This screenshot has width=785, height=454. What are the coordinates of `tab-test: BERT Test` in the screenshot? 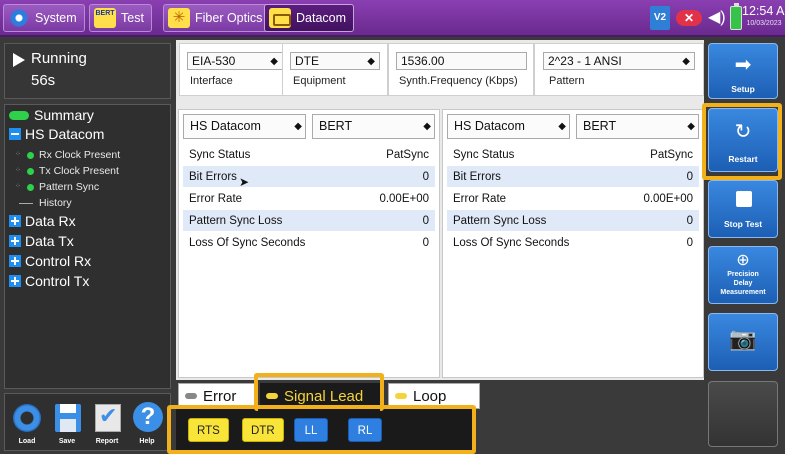 It's located at (120, 18).